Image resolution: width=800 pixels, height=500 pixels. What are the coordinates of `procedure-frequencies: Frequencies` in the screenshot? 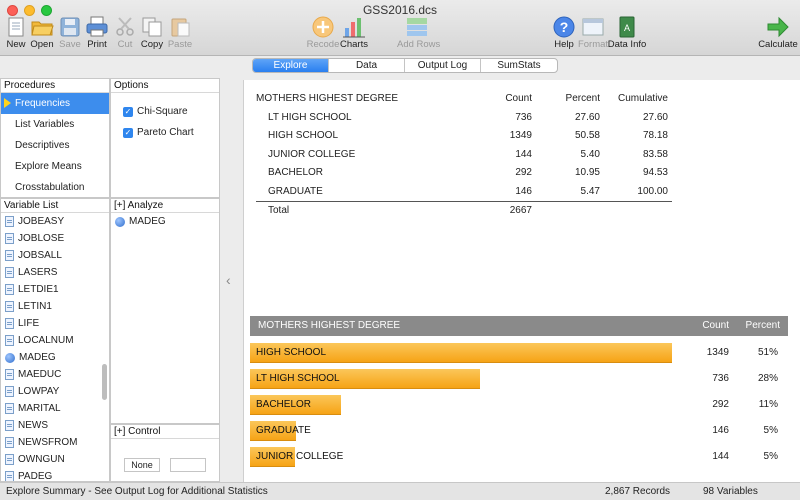 It's located at (55, 103).